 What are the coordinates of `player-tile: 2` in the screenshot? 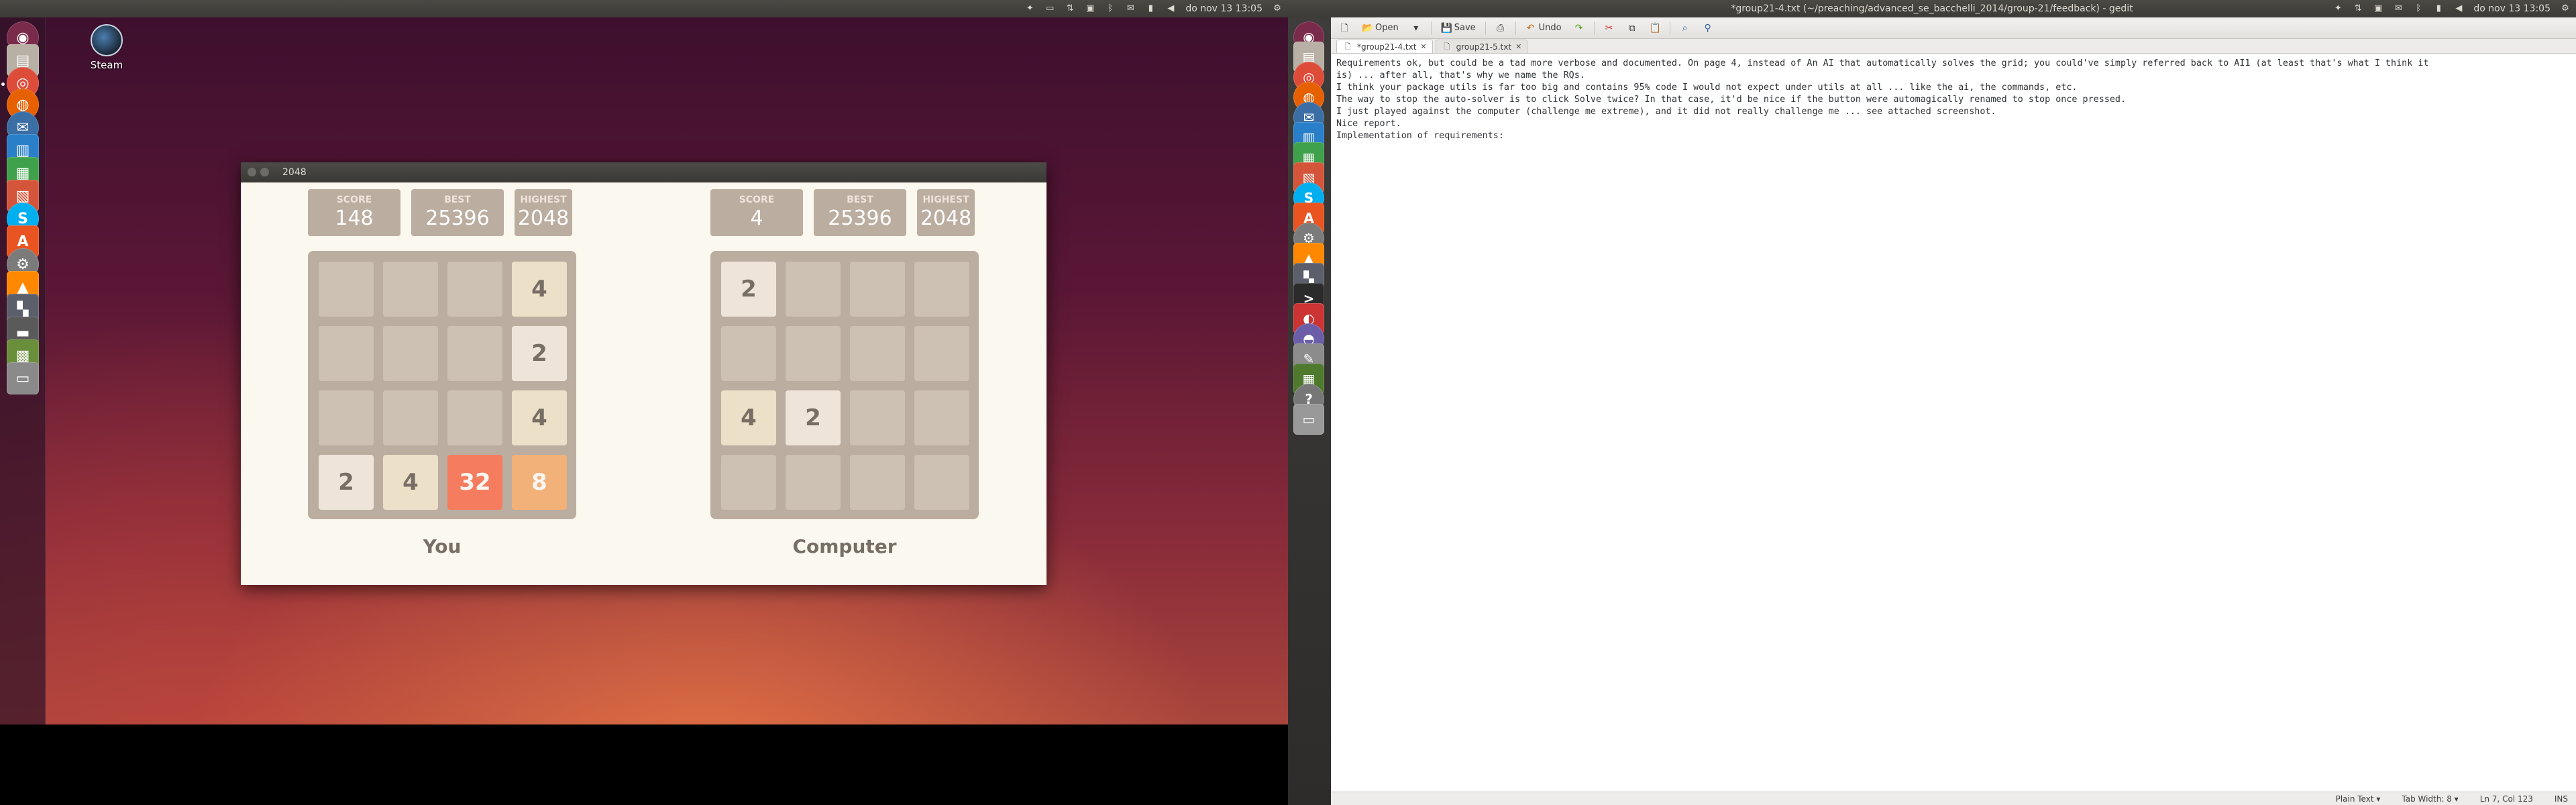 It's located at (346, 482).